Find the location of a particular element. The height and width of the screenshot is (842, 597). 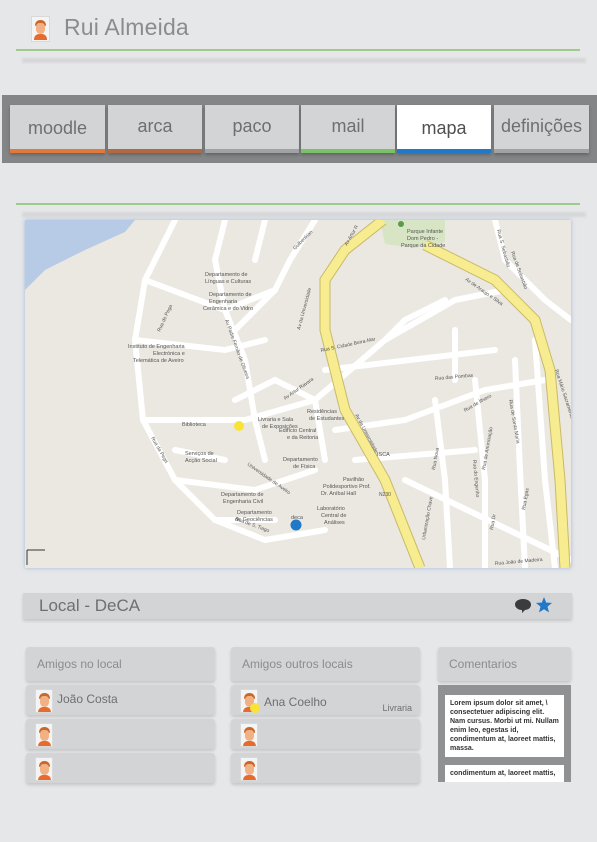

svg-text: Polidesportivo Prof. is located at coordinates (347, 487).